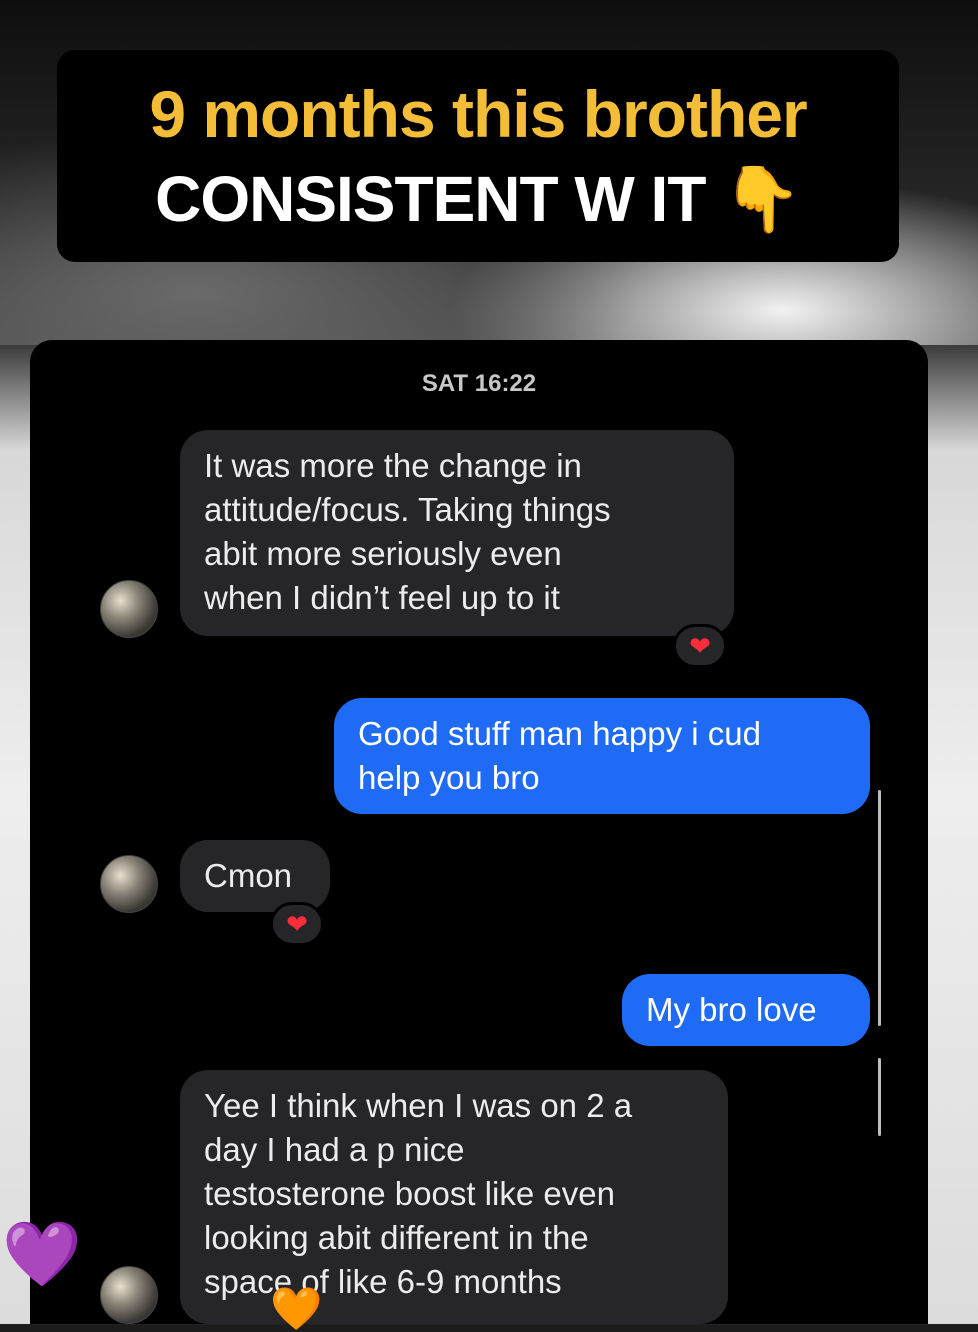 The width and height of the screenshot is (978, 1332). I want to click on outgoing-message-bubble: My bro love, so click(746, 1010).